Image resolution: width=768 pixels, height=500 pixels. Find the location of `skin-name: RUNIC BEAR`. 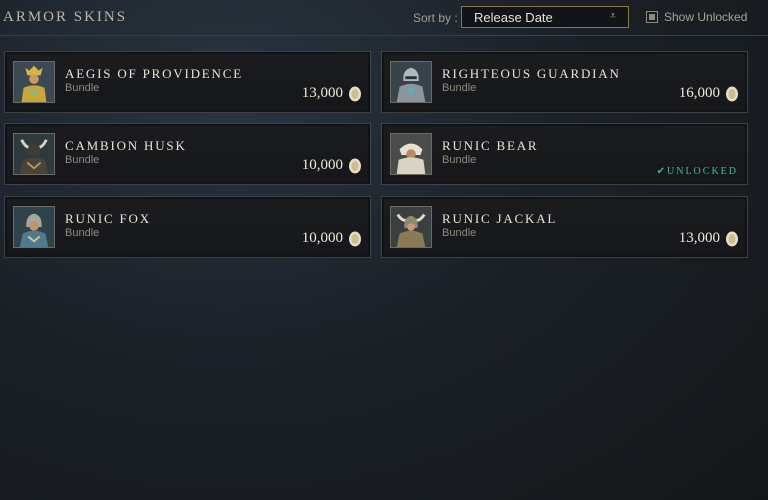

skin-name: RUNIC BEAR is located at coordinates (490, 145).